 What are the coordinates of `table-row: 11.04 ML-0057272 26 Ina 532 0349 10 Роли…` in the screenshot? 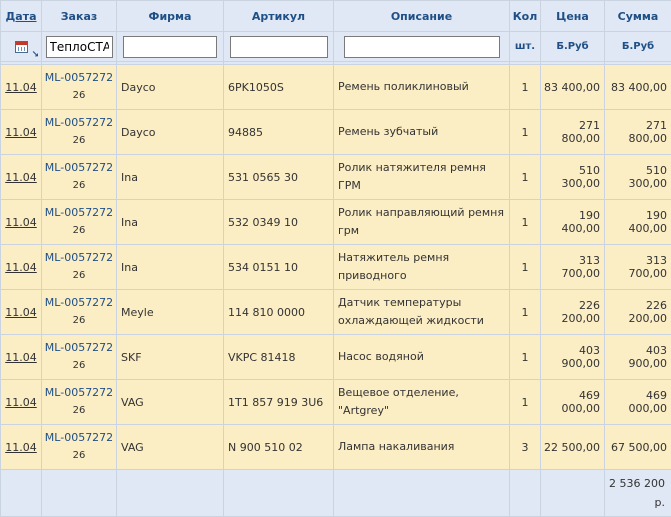 It's located at (336, 222).